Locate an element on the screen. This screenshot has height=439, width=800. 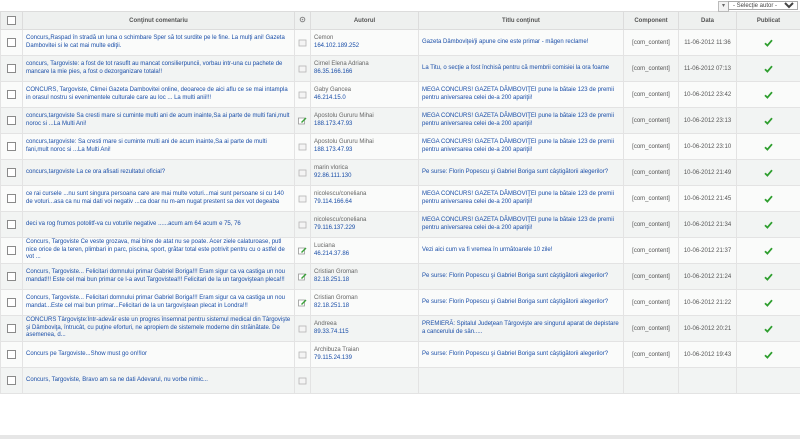
title-cell is located at coordinates (521, 380).